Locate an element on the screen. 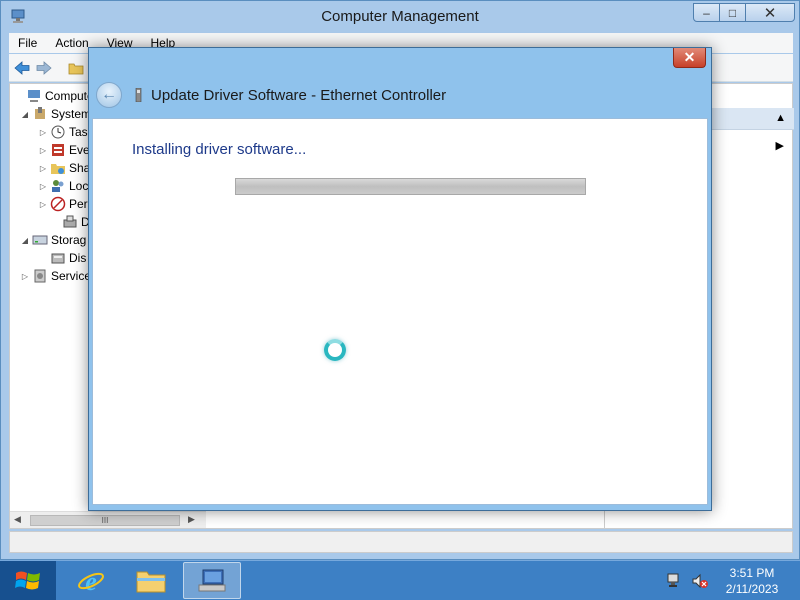 The width and height of the screenshot is (800, 600). task-scheduler-icon is located at coordinates (58, 132).